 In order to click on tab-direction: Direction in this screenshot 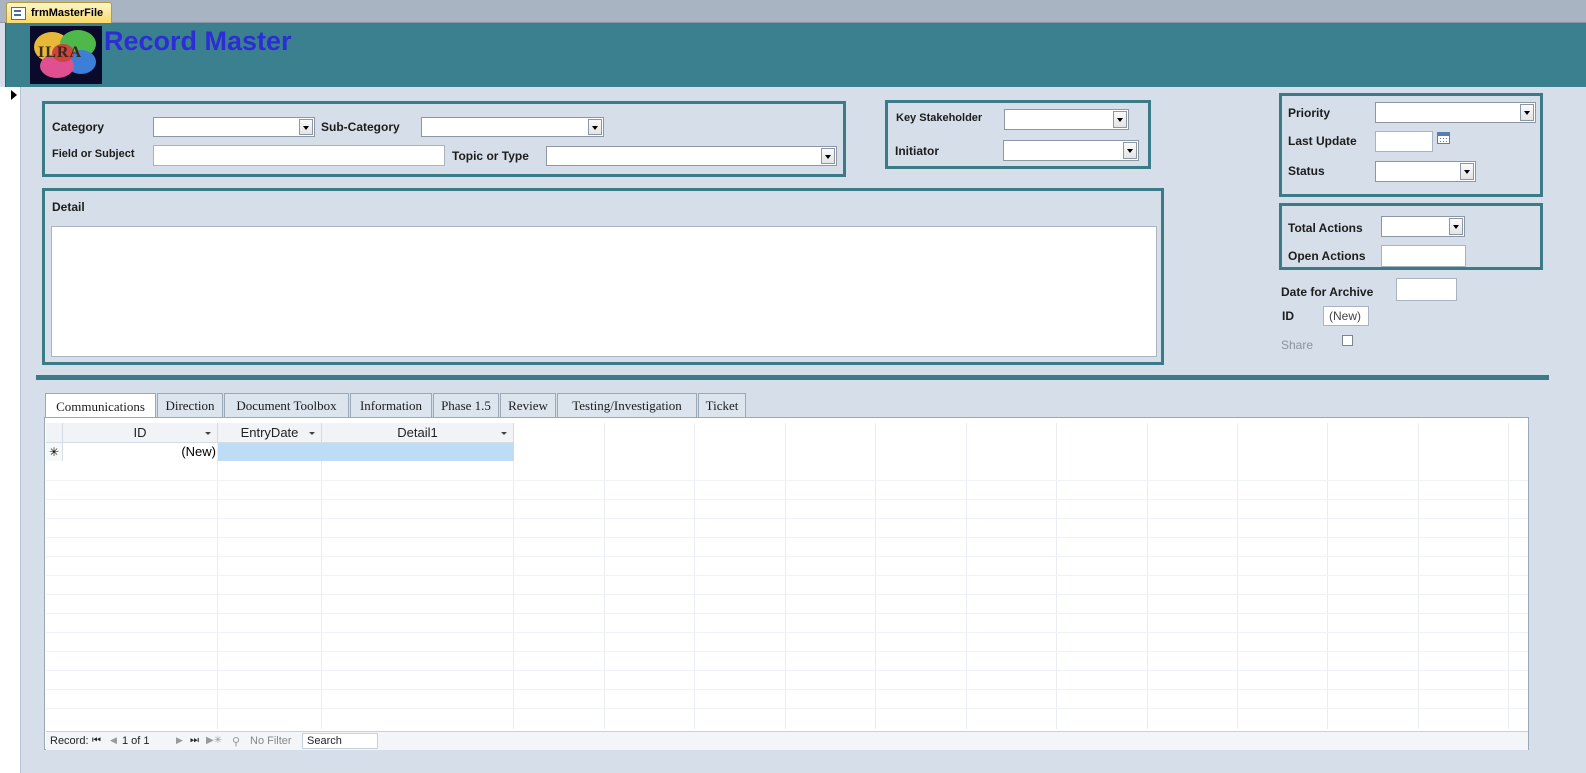, I will do `click(190, 405)`.